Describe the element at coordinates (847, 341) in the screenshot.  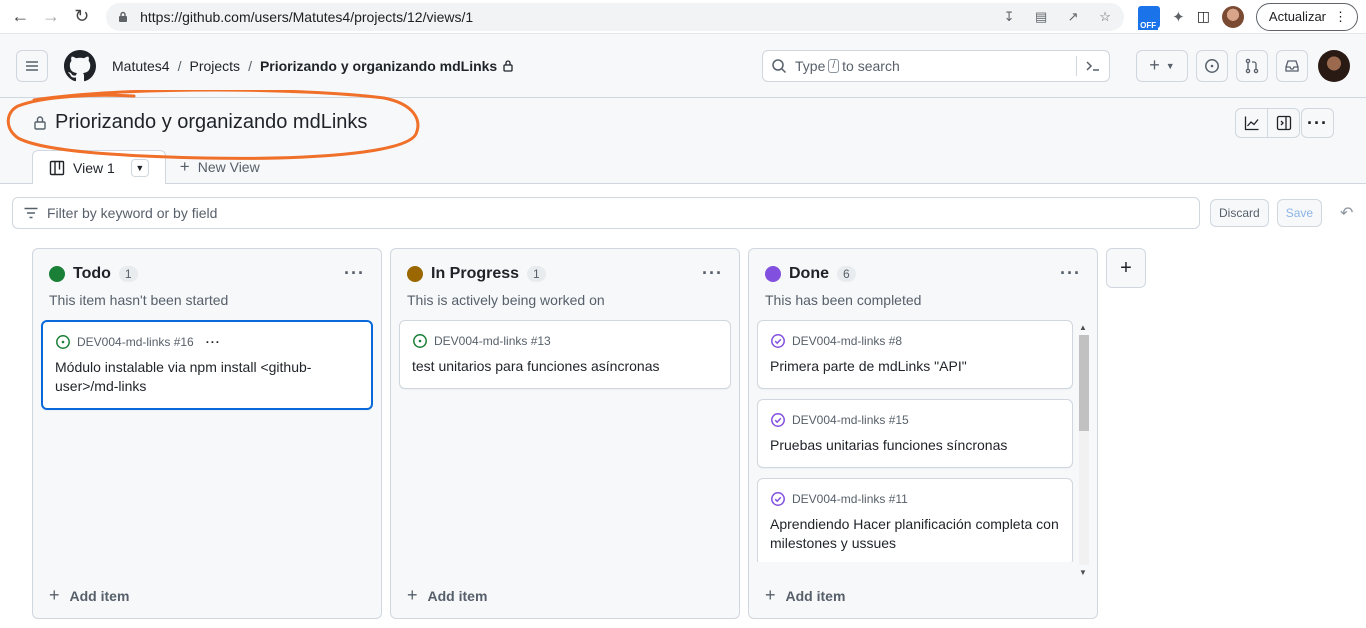
I see `card-reference: DEV004-md-links #8` at that location.